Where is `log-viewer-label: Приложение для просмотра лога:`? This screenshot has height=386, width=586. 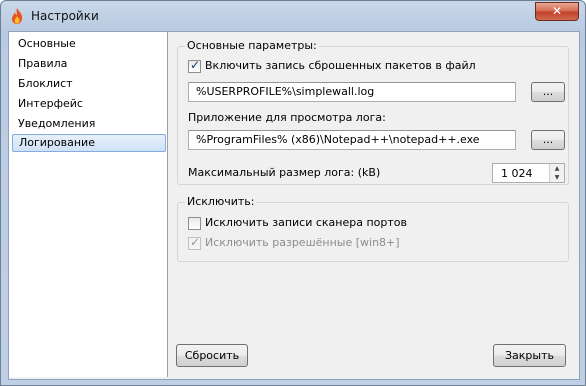 log-viewer-label: Приложение для просмотра лога: is located at coordinates (287, 117).